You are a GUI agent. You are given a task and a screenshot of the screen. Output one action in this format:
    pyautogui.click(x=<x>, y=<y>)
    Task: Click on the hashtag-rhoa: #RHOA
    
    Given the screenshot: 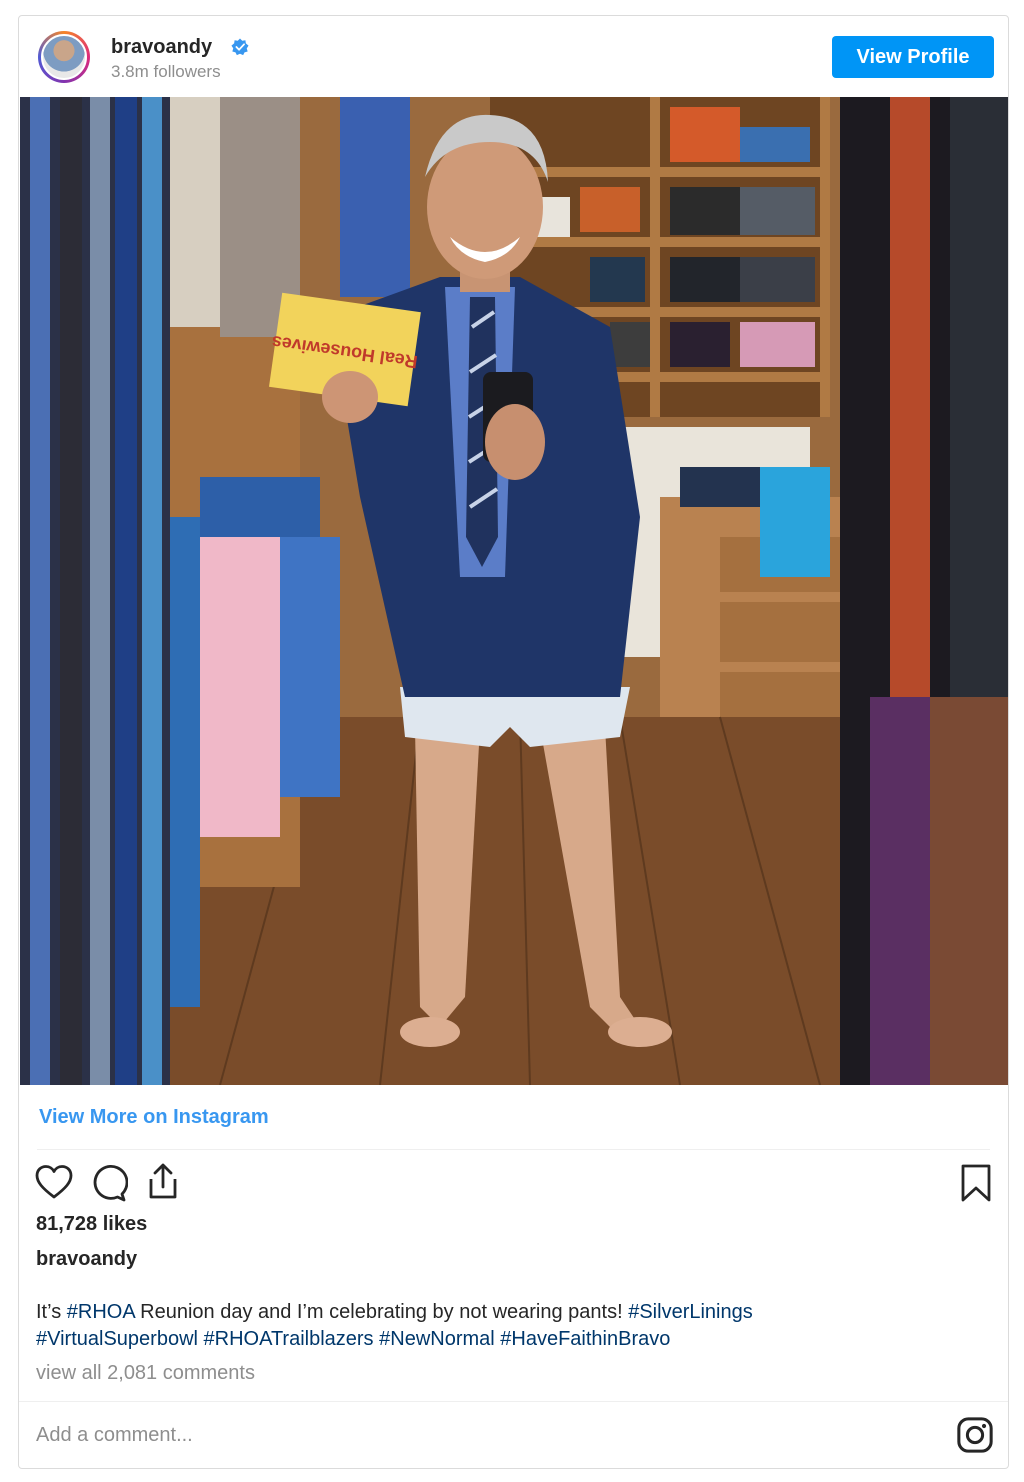 What is the action you would take?
    pyautogui.click(x=101, y=1312)
    